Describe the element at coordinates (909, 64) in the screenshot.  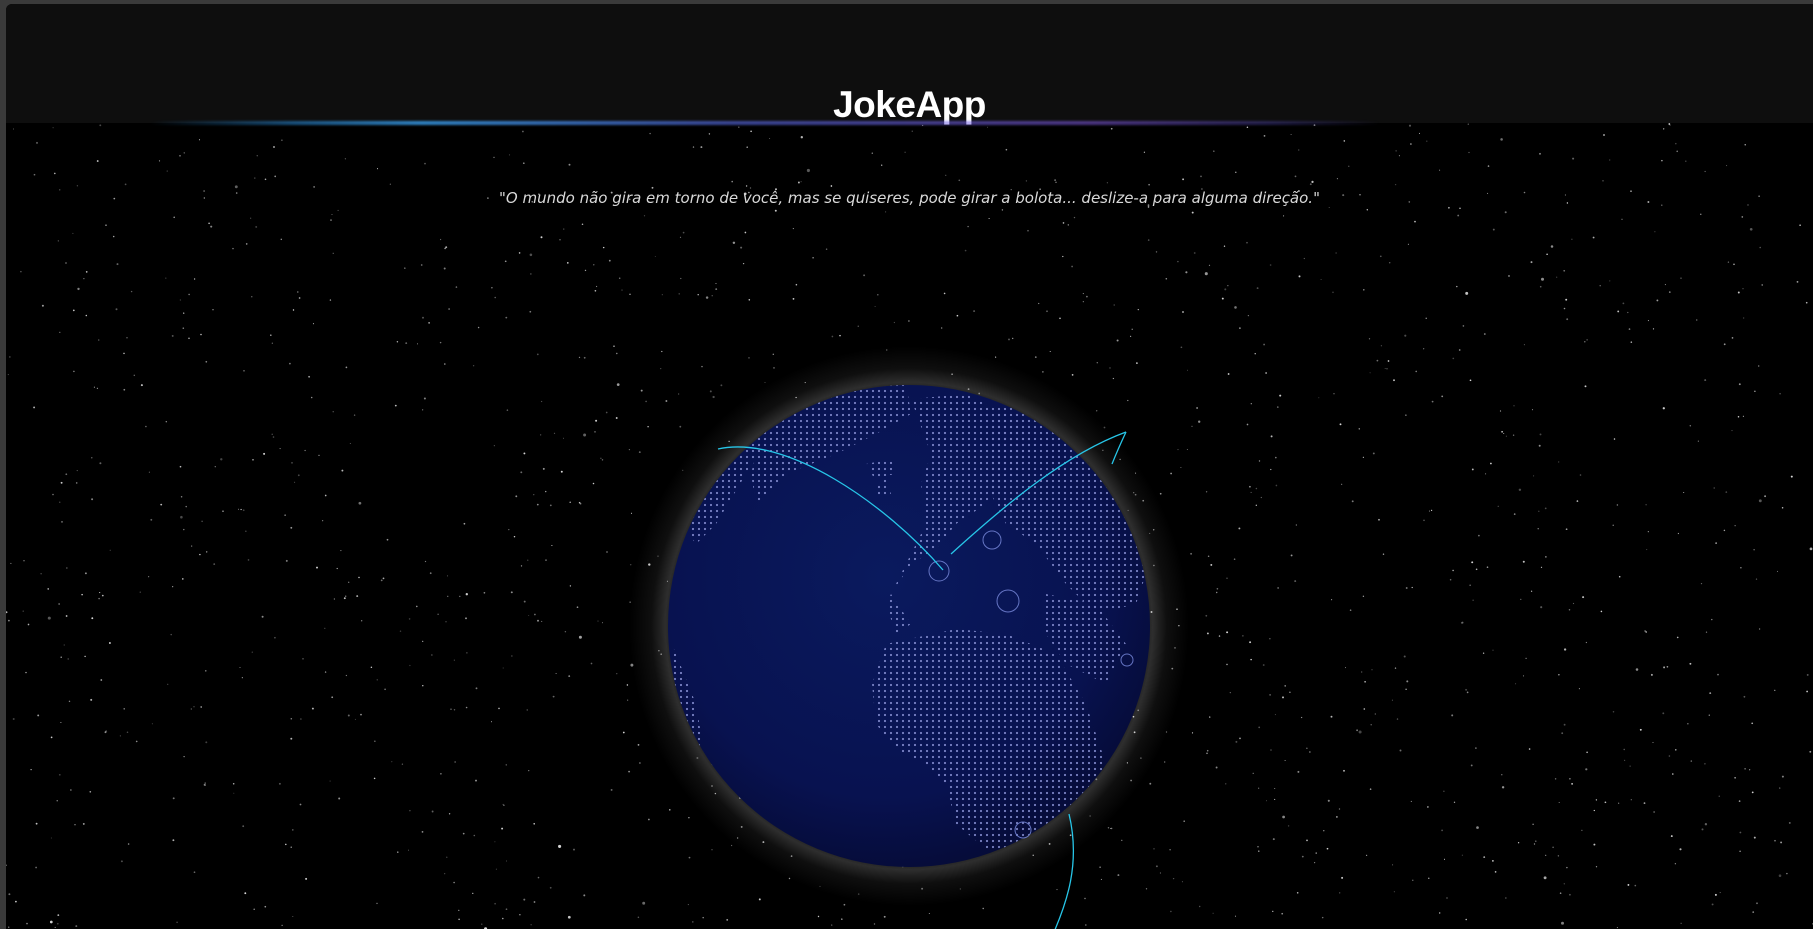
I see `app-header: JokeApp` at that location.